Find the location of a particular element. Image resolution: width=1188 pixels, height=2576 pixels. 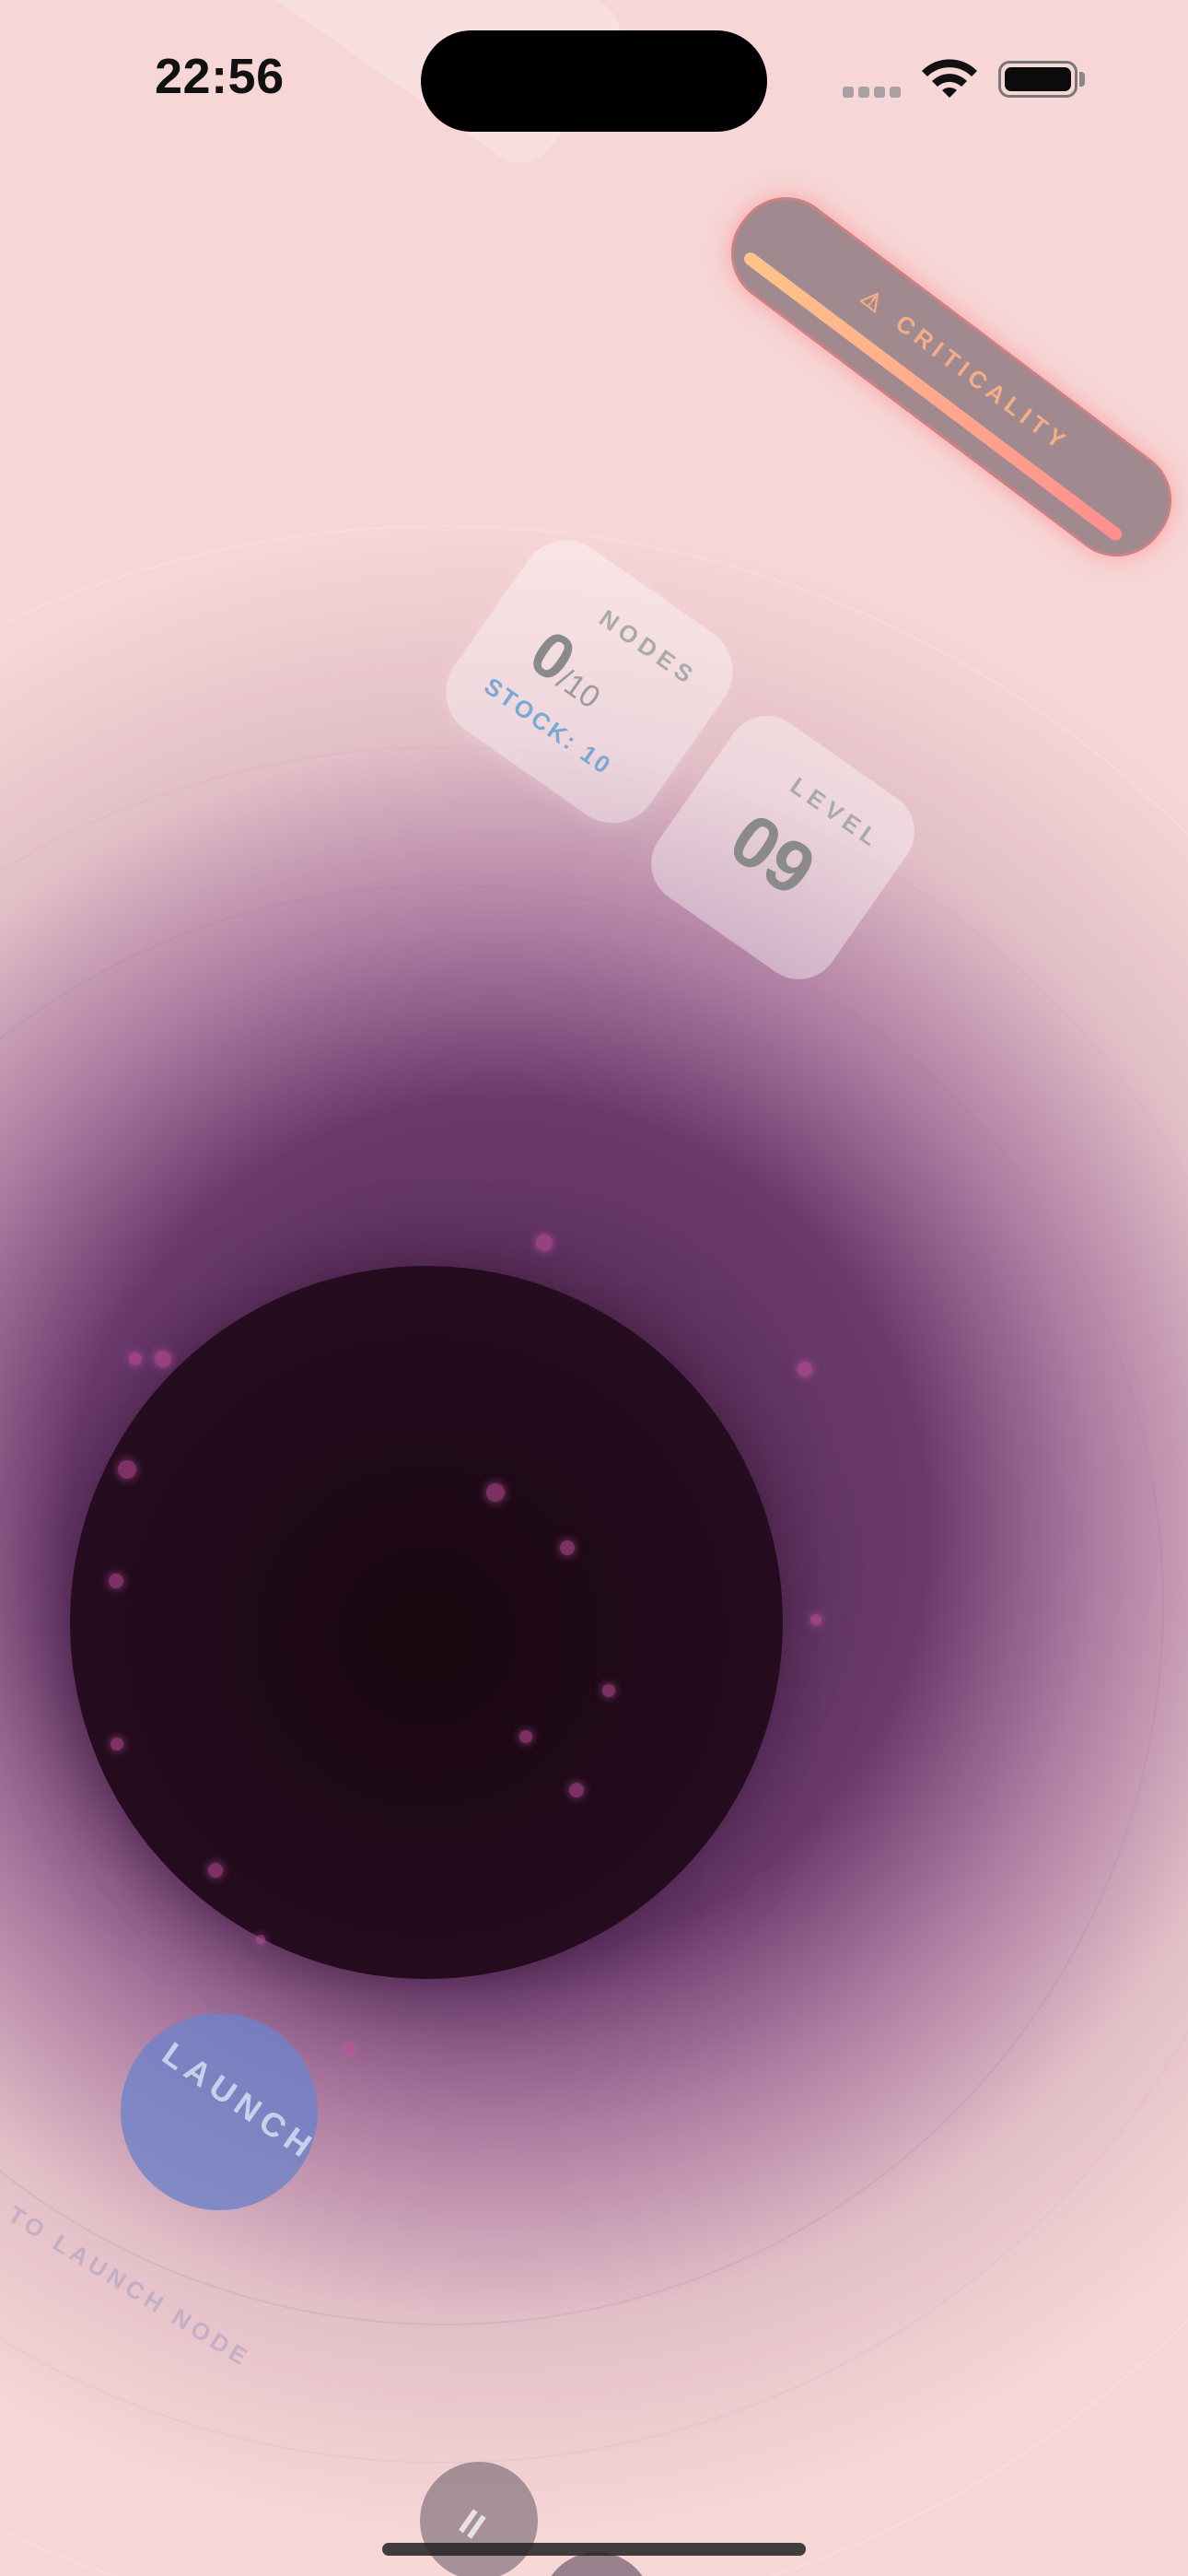

wifi-icon is located at coordinates (949, 78).